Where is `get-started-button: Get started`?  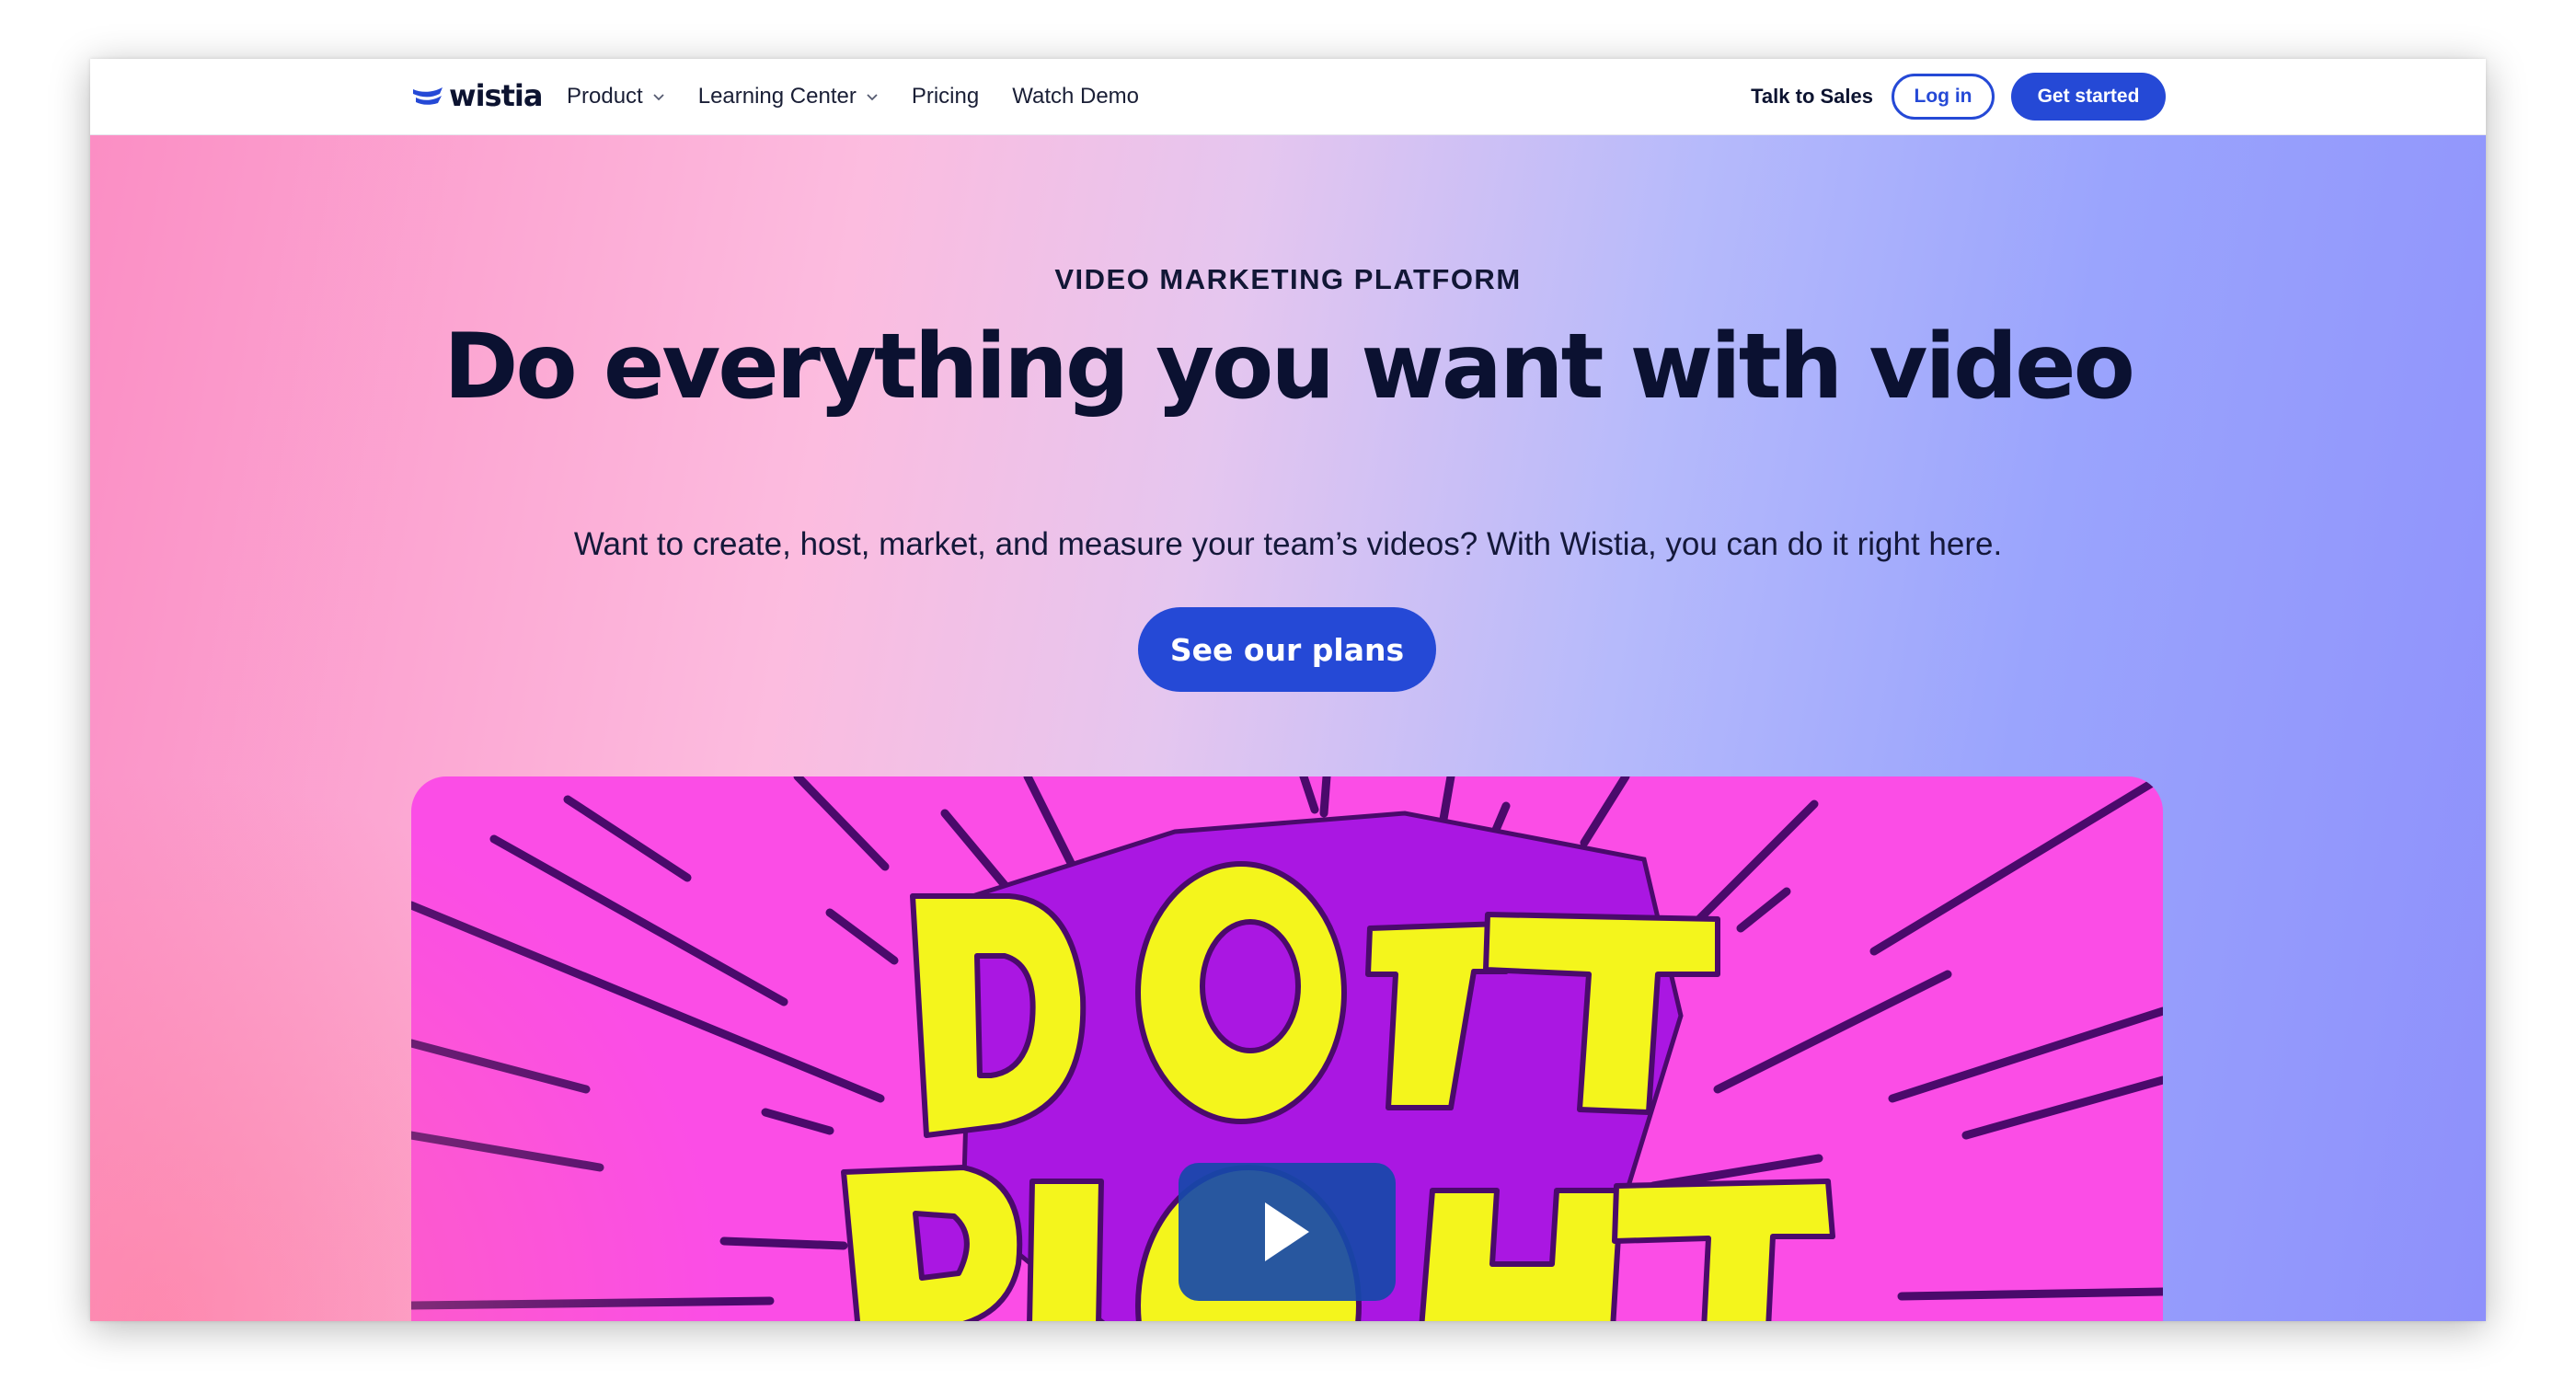 get-started-button: Get started is located at coordinates (2088, 97).